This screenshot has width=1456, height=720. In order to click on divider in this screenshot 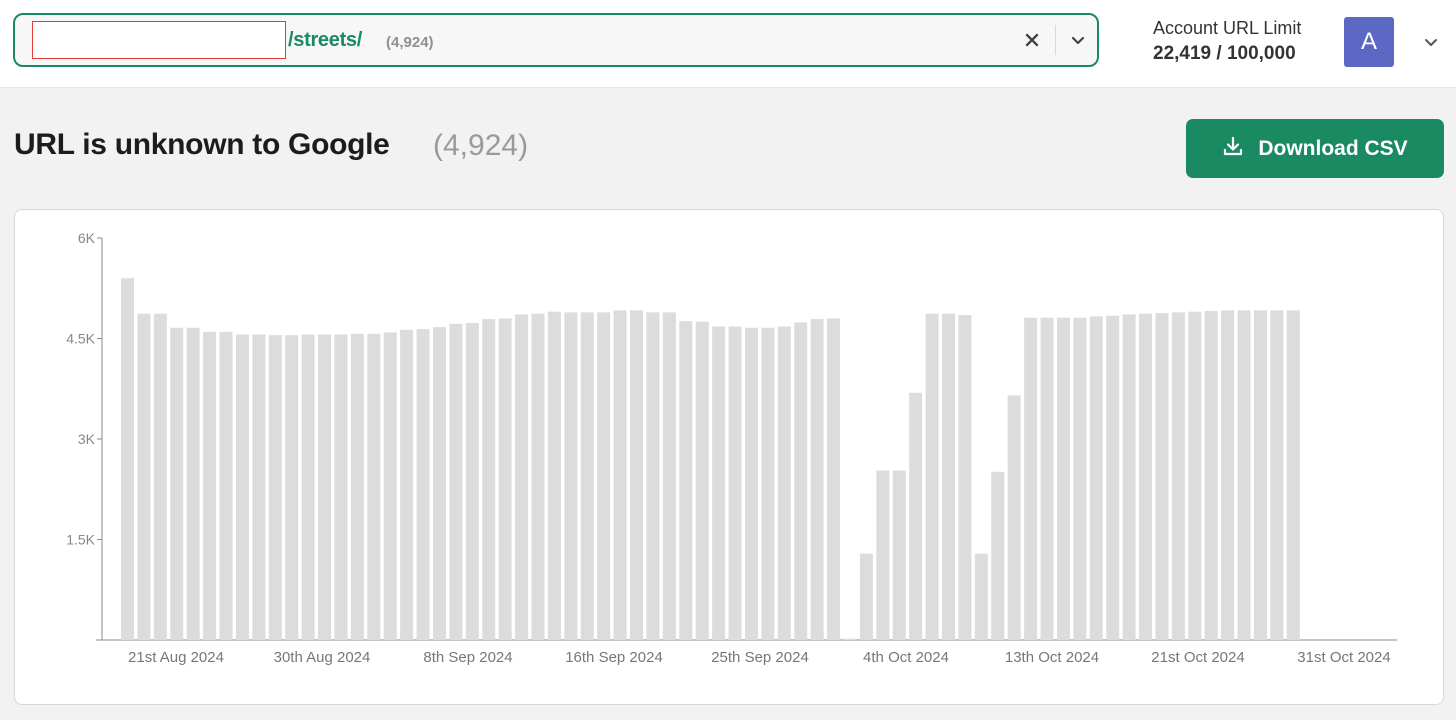, I will do `click(1055, 40)`.